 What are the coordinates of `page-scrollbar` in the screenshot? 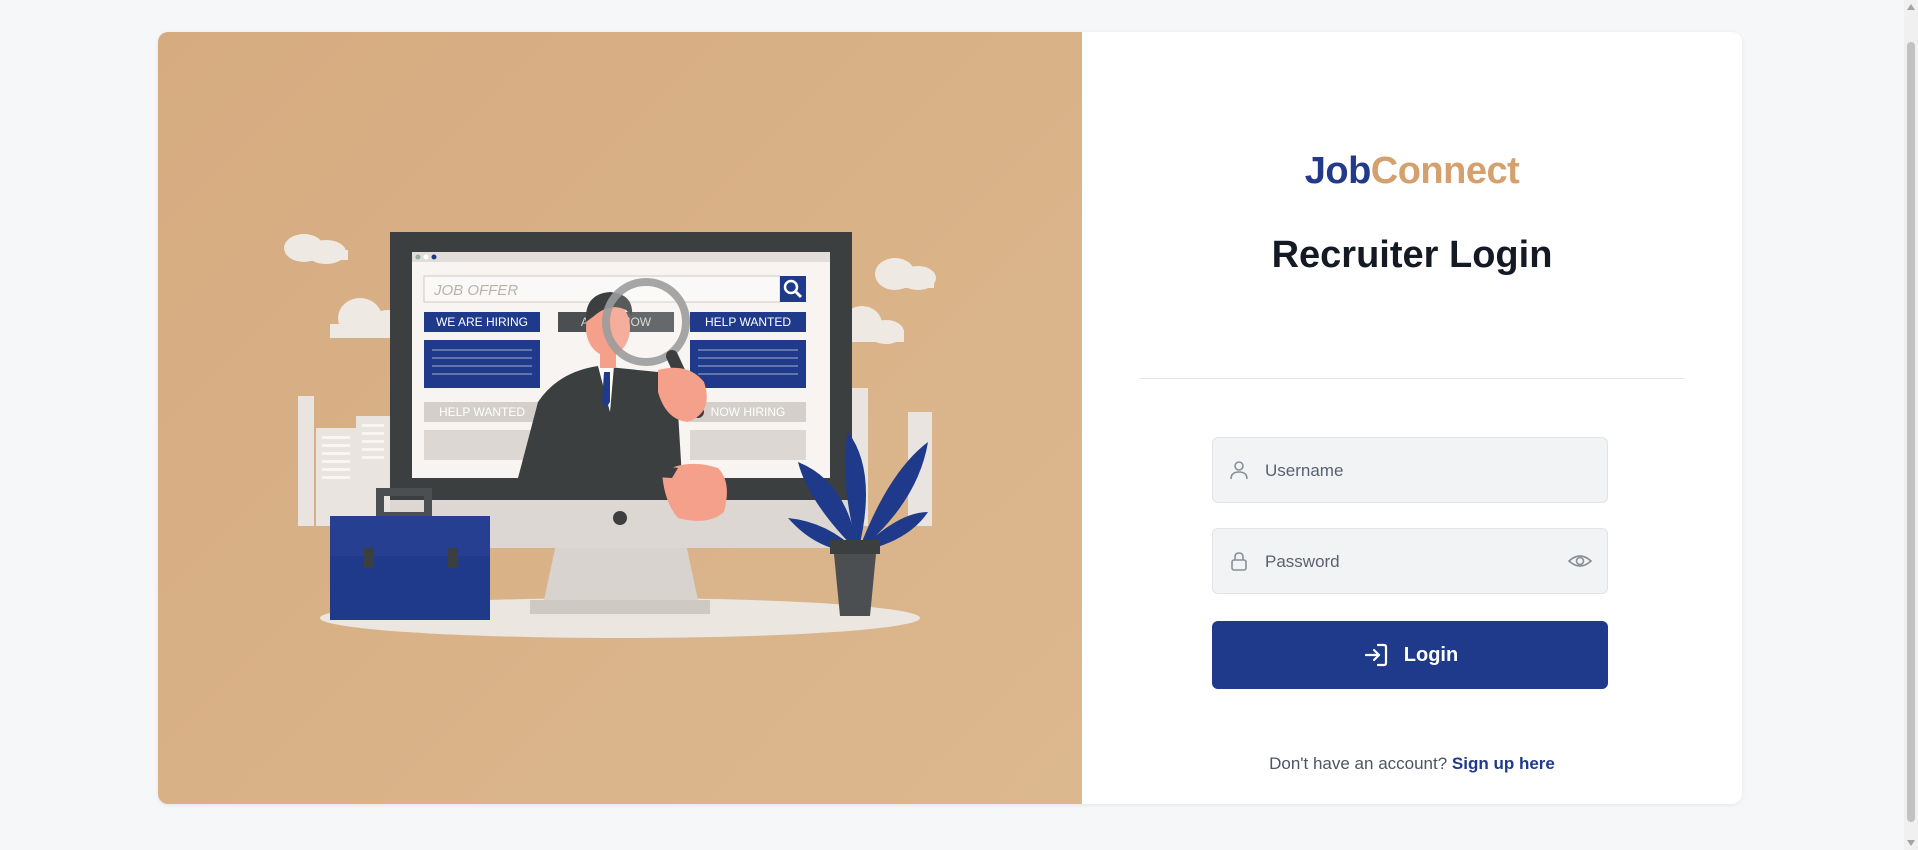 It's located at (1911, 425).